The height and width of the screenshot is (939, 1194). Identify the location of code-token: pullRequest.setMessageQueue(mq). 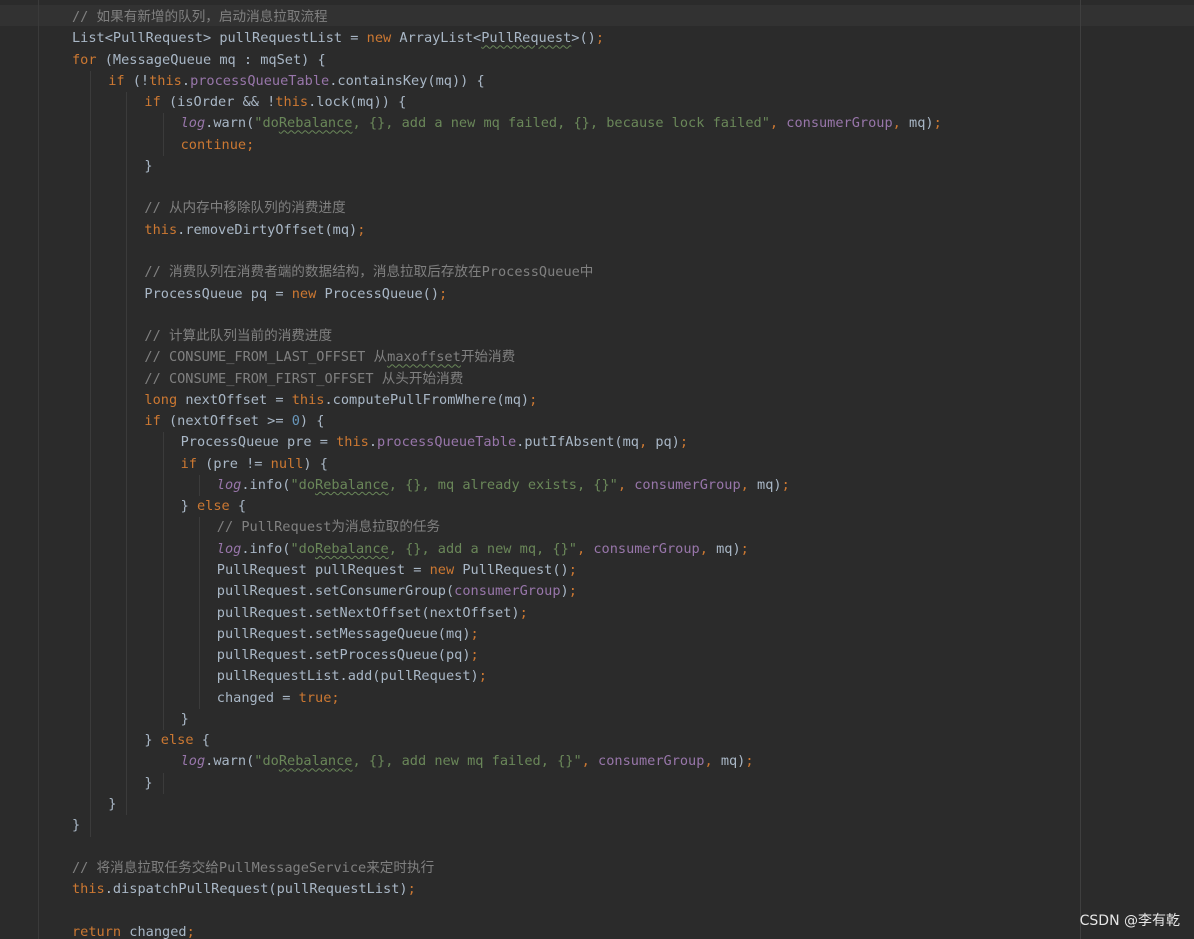
(343, 633).